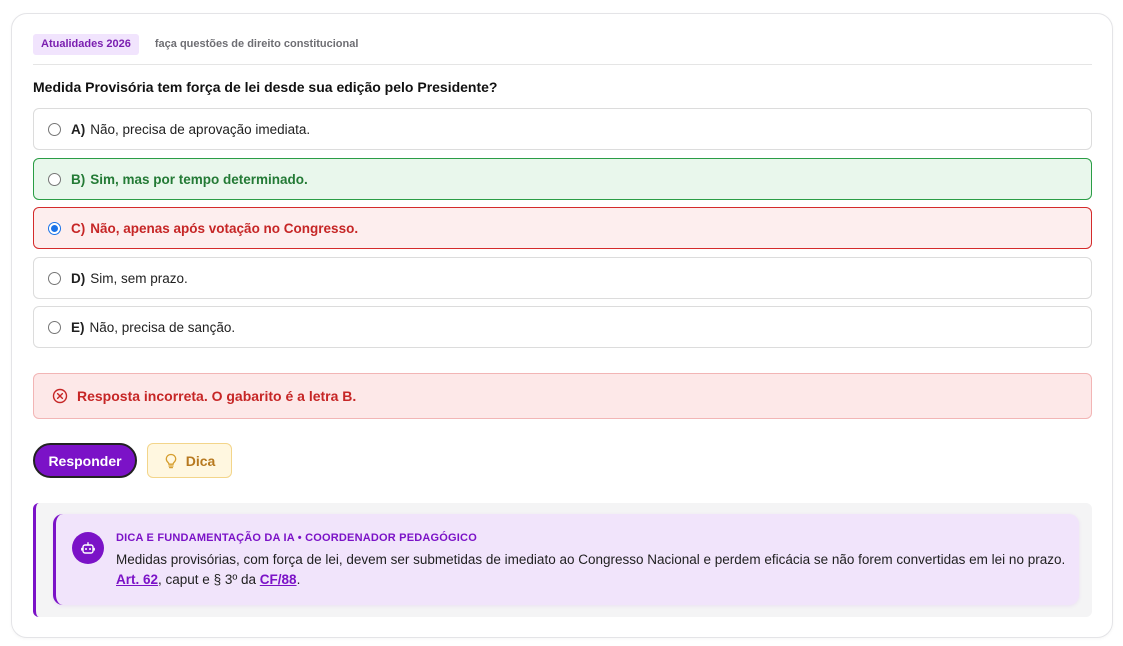 Image resolution: width=1123 pixels, height=646 pixels. What do you see at coordinates (171, 460) in the screenshot?
I see `lightbulb-icon` at bounding box center [171, 460].